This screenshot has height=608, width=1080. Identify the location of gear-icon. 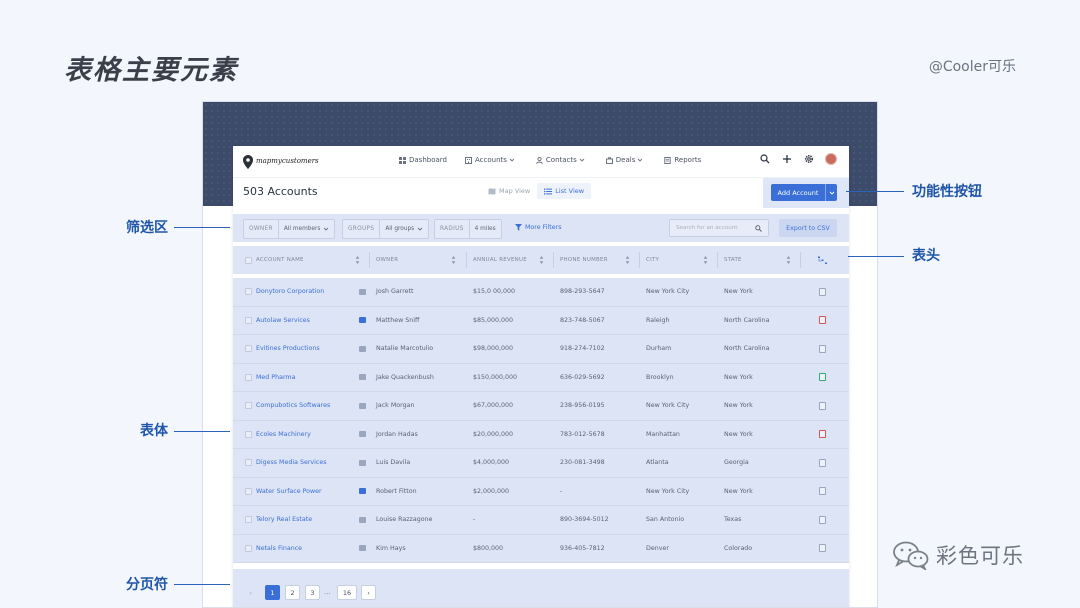
(809, 159).